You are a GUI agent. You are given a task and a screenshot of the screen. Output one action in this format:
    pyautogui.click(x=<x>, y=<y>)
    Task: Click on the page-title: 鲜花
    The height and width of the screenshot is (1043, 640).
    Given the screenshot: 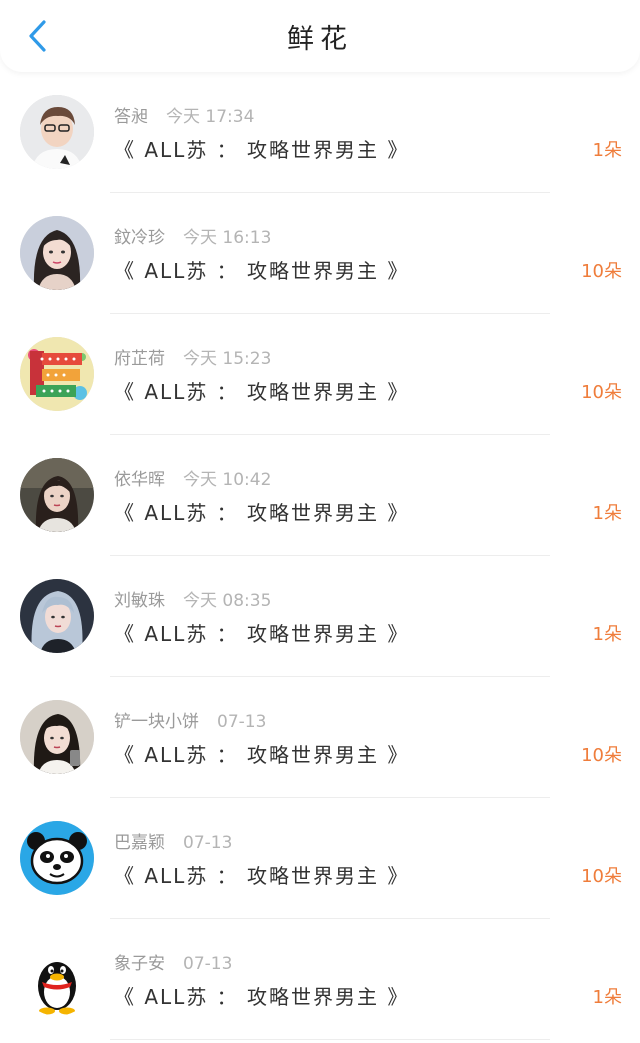 What is the action you would take?
    pyautogui.click(x=320, y=39)
    